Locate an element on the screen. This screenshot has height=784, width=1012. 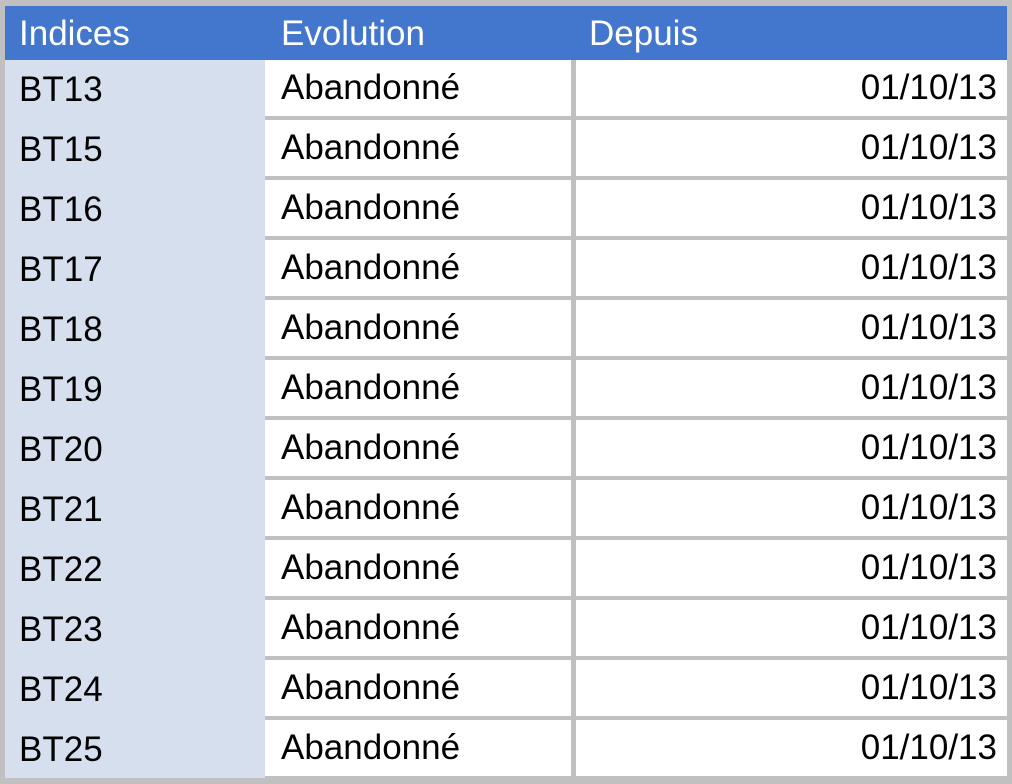
cell-indices: BT21 is located at coordinates (135, 510).